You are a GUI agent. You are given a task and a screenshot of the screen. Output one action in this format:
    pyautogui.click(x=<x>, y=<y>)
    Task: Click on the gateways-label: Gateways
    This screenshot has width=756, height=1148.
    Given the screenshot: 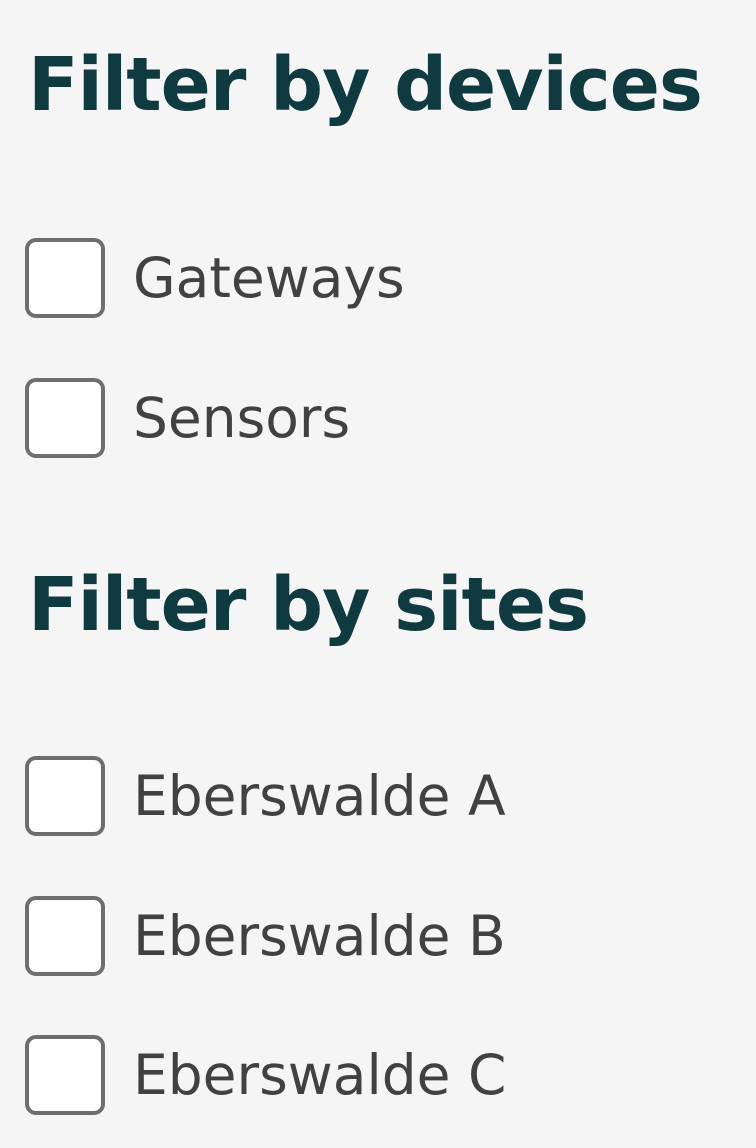 What is the action you would take?
    pyautogui.click(x=269, y=277)
    